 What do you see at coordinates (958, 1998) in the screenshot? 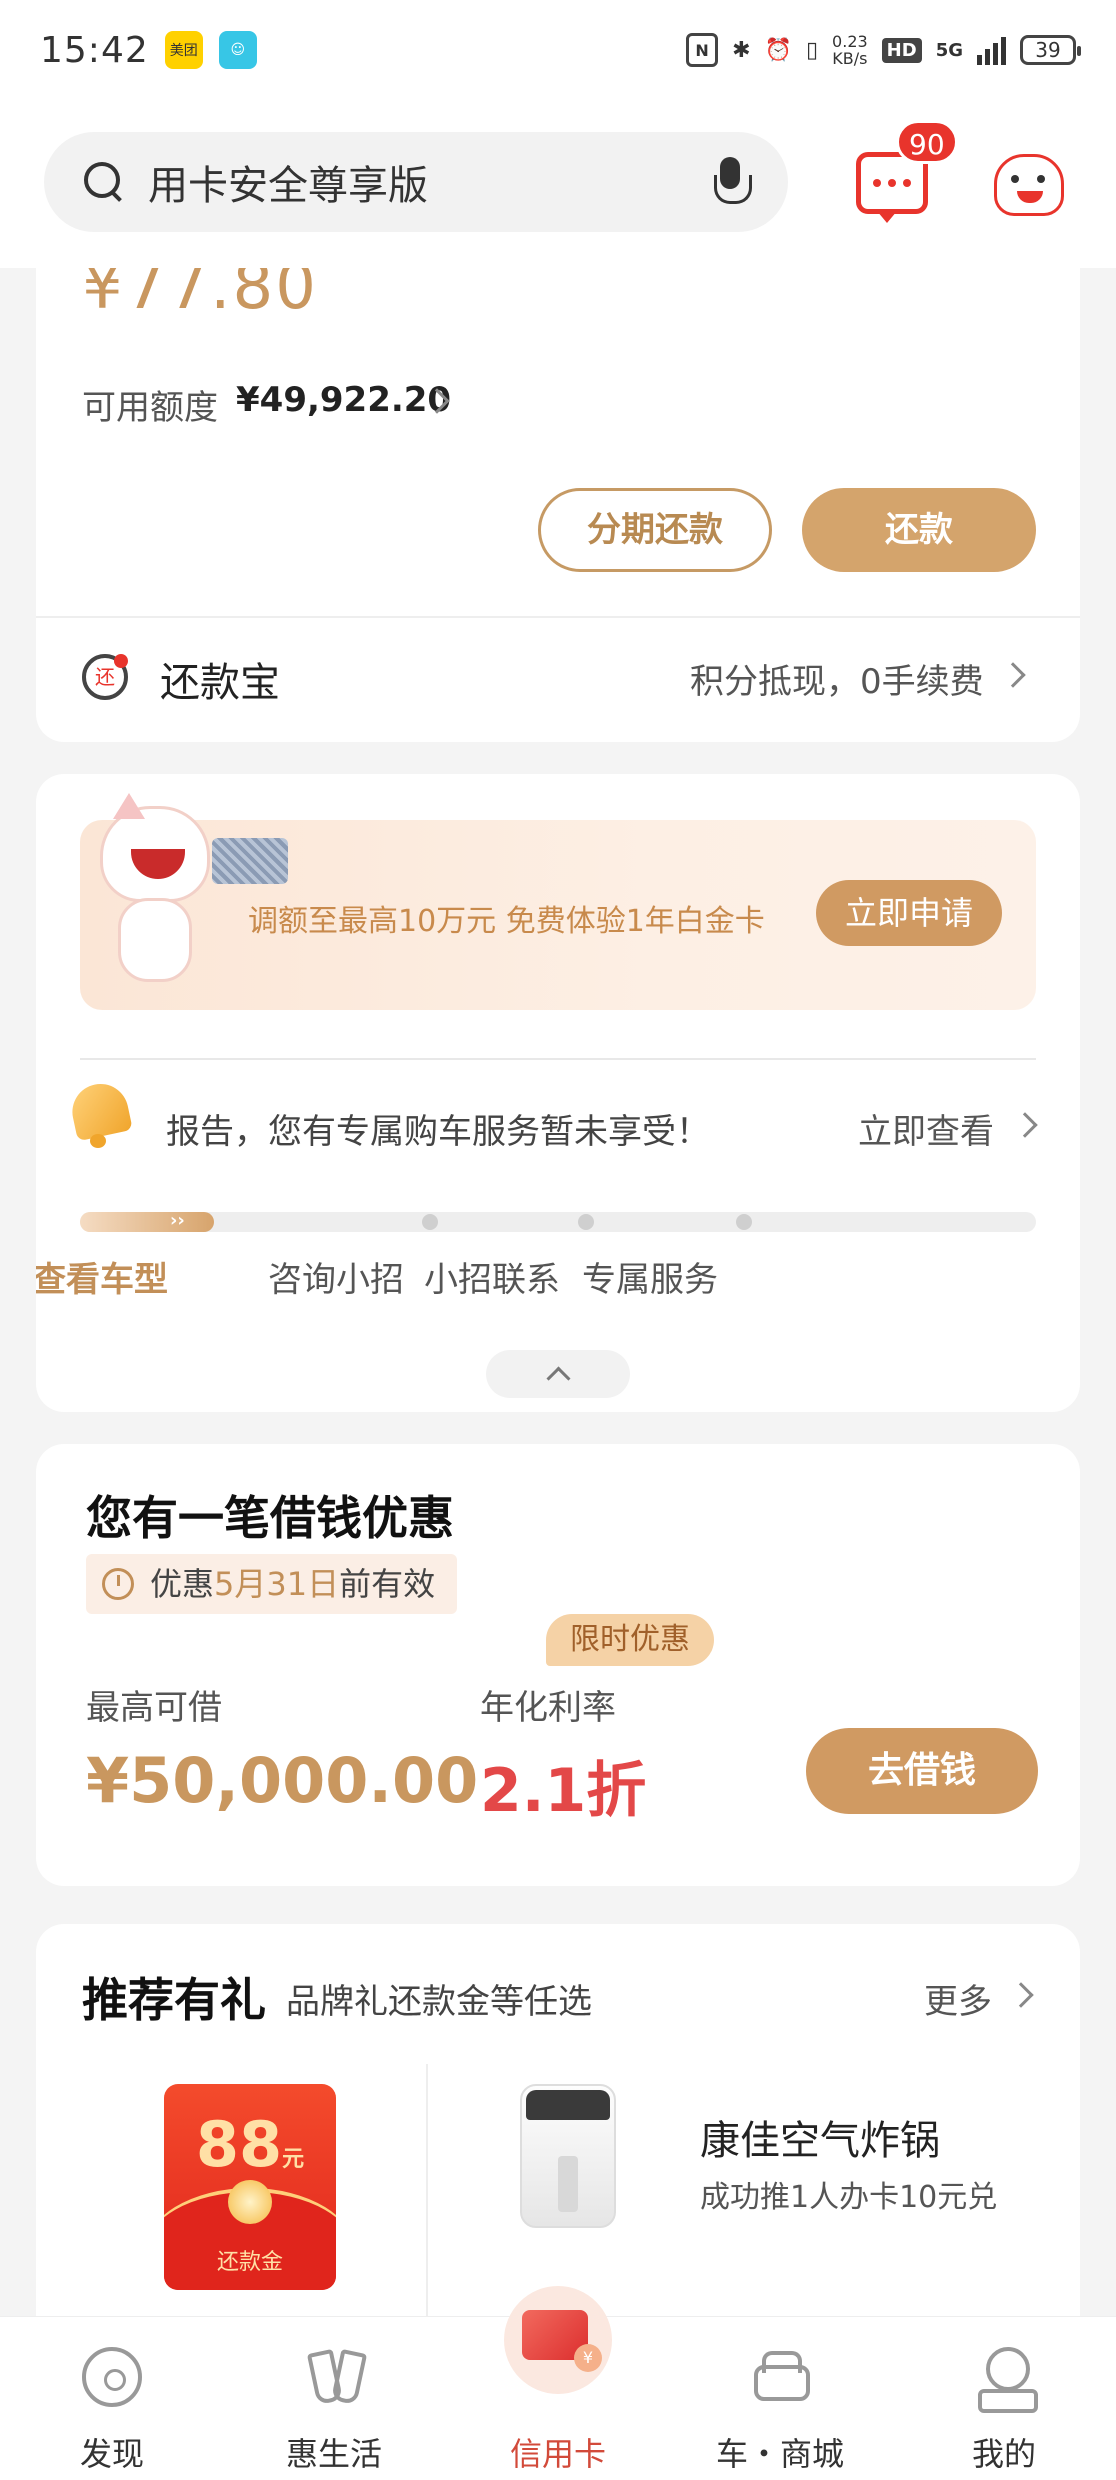
I see `more-link: 更多` at bounding box center [958, 1998].